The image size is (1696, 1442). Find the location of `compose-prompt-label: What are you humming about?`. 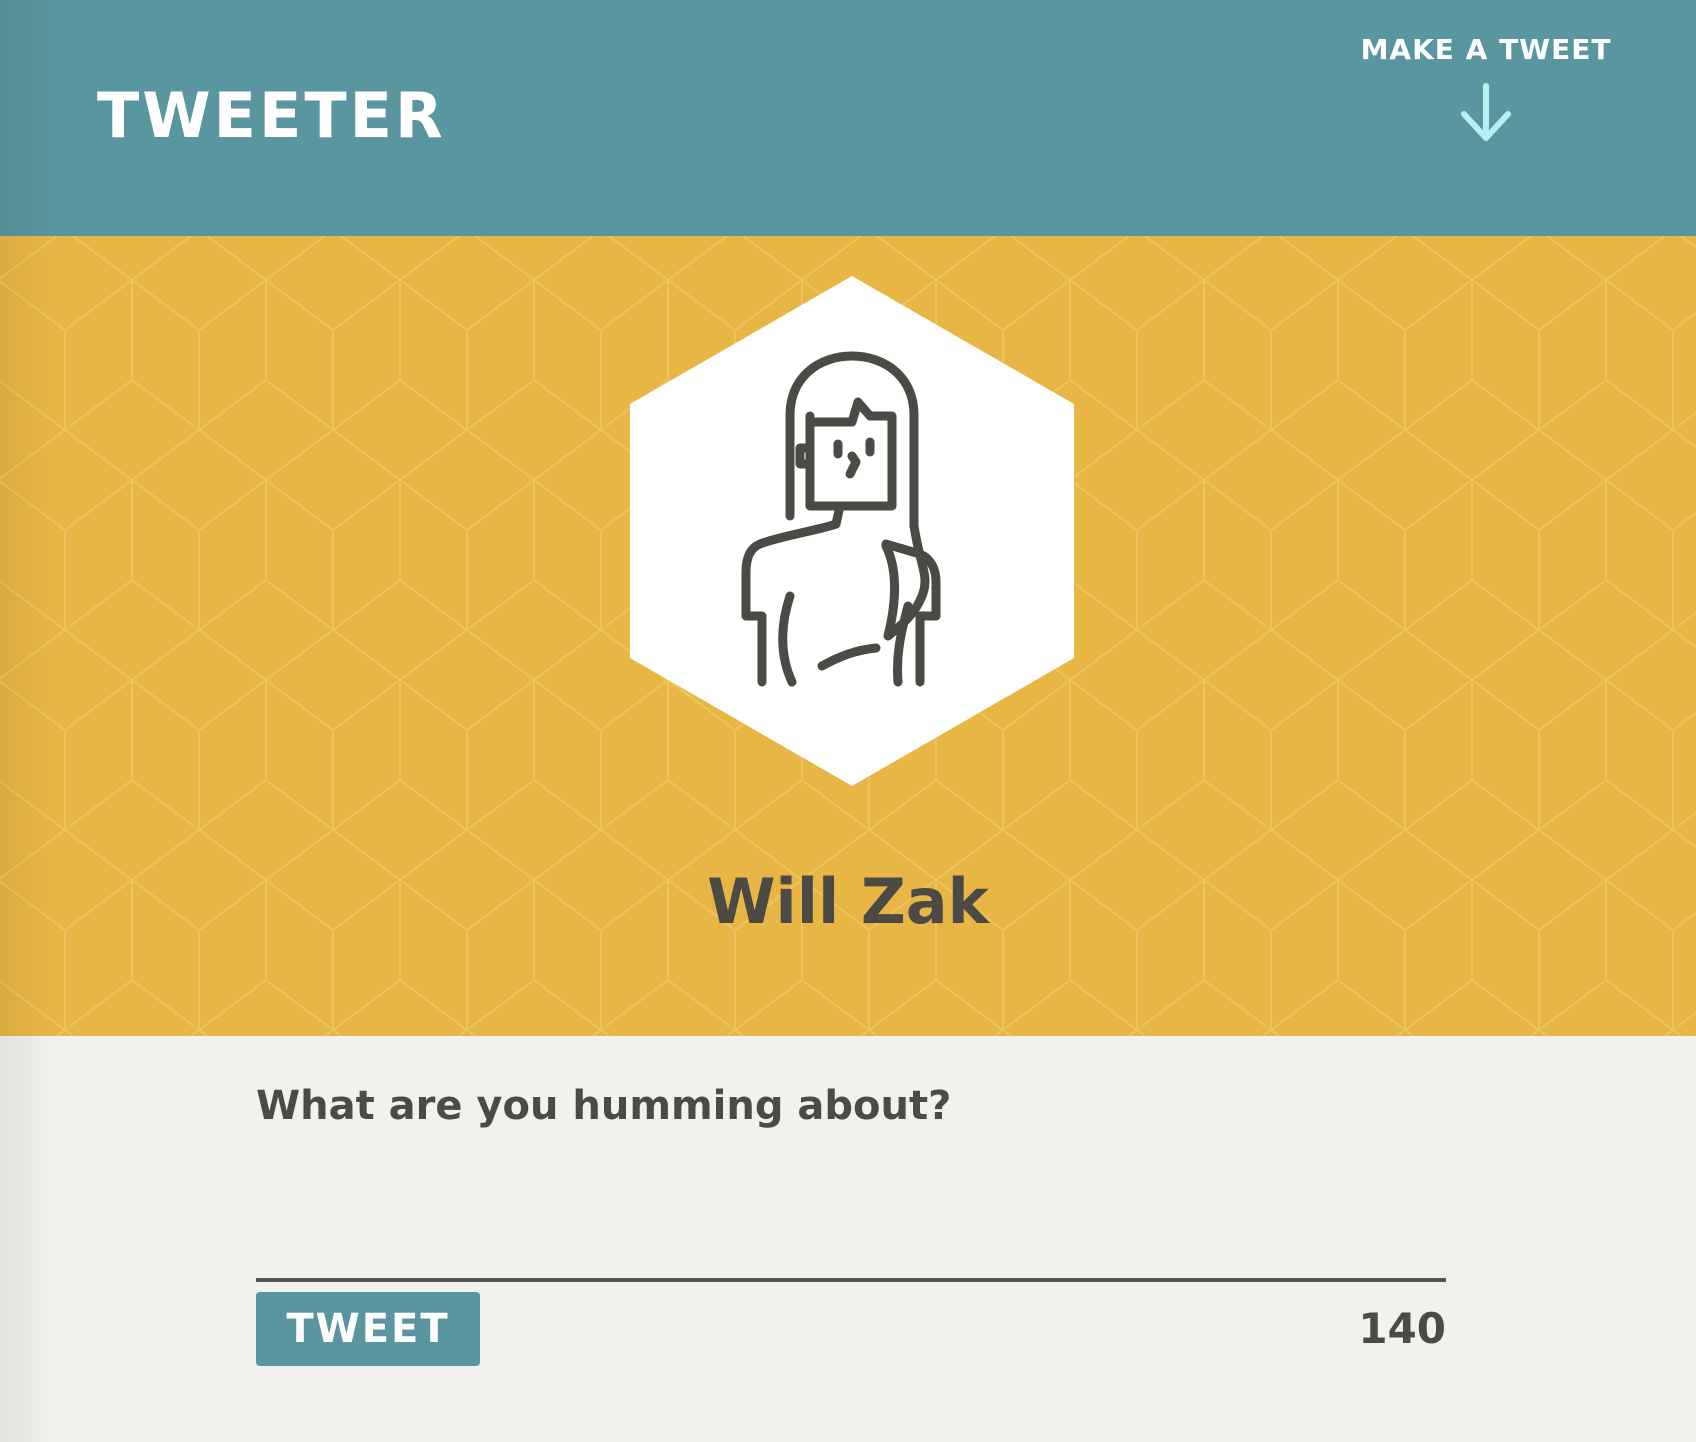

compose-prompt-label: What are you humming about? is located at coordinates (604, 1106).